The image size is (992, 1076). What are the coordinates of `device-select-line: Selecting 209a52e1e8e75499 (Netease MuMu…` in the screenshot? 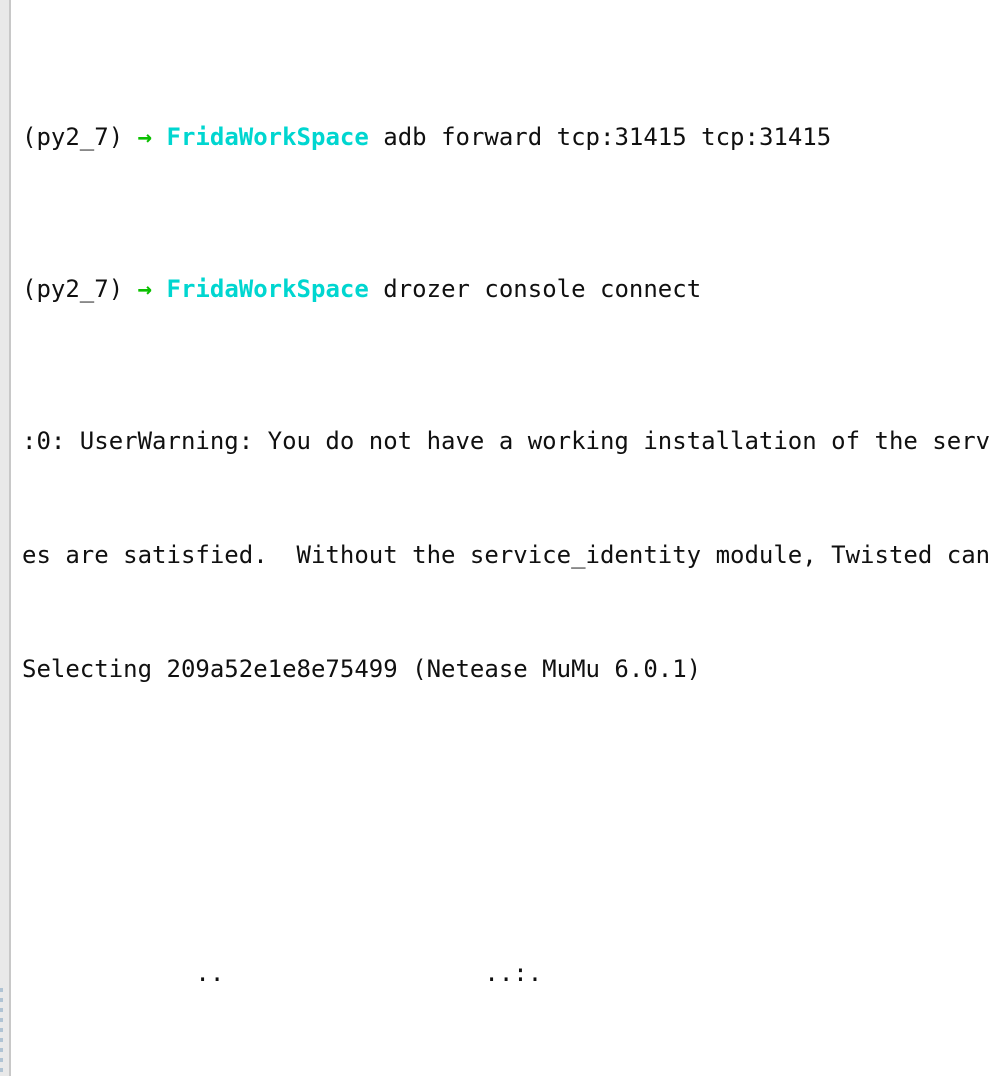 It's located at (362, 669).